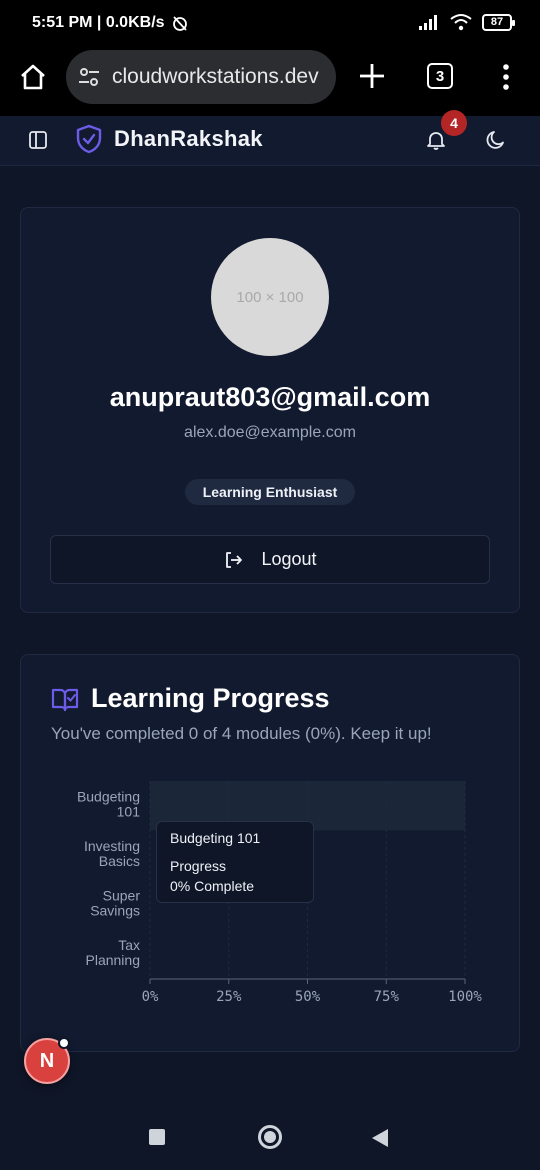  Describe the element at coordinates (33, 77) in the screenshot. I see `home-icon` at that location.